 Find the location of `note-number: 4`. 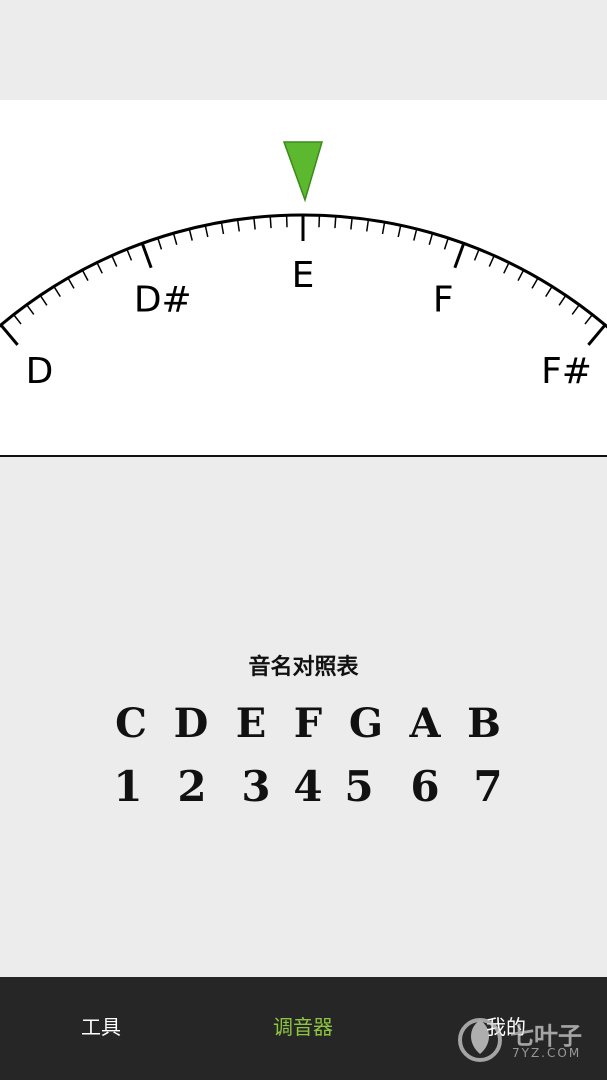

note-number: 4 is located at coordinates (308, 786).